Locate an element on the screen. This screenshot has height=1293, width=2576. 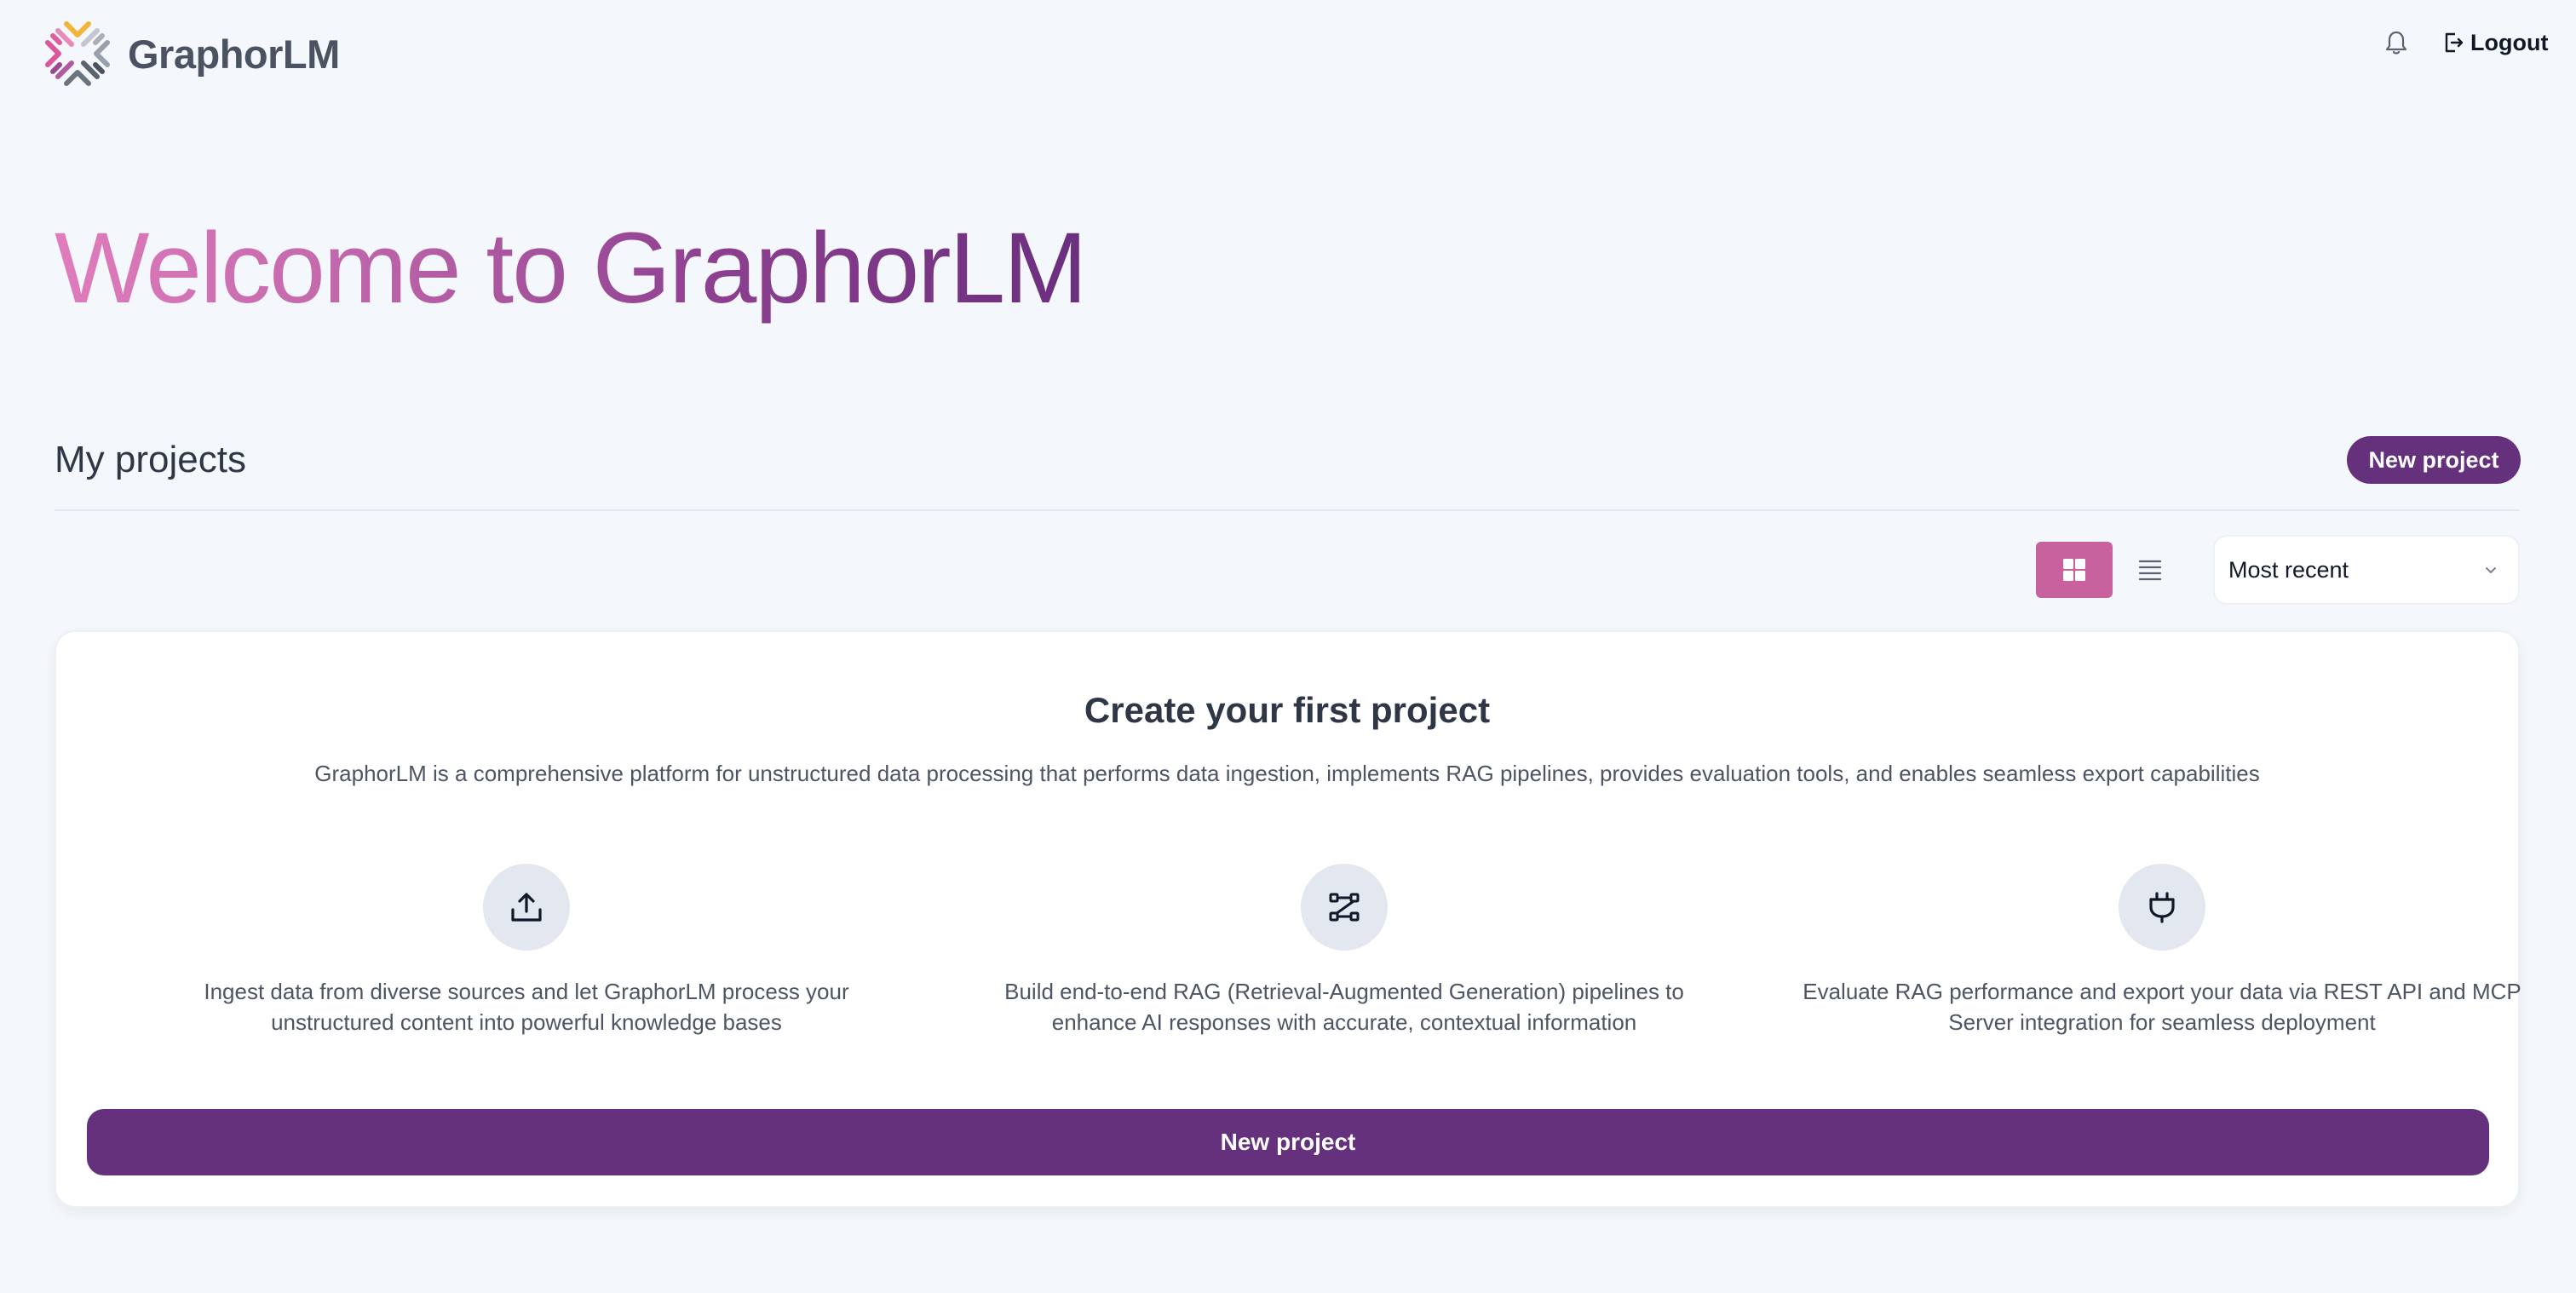
upload-icon is located at coordinates (526, 907).